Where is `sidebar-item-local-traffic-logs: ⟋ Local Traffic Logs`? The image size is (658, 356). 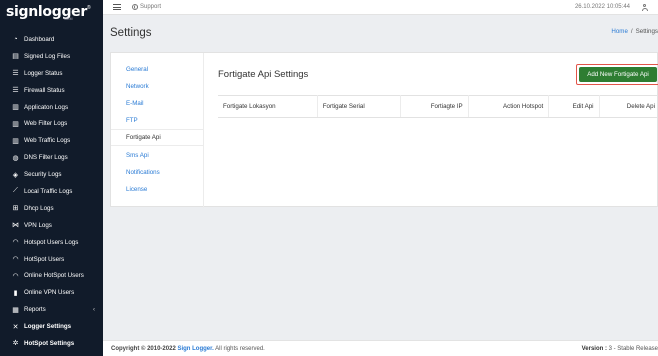 sidebar-item-local-traffic-logs: ⟋ Local Traffic Logs is located at coordinates (51, 191).